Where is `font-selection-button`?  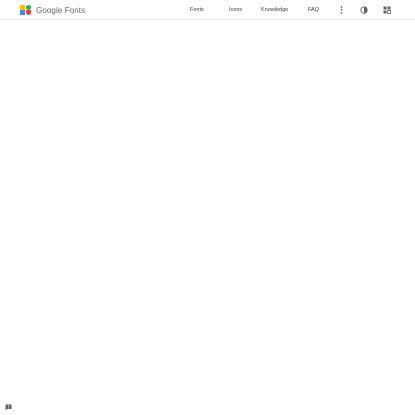 font-selection-button is located at coordinates (387, 10).